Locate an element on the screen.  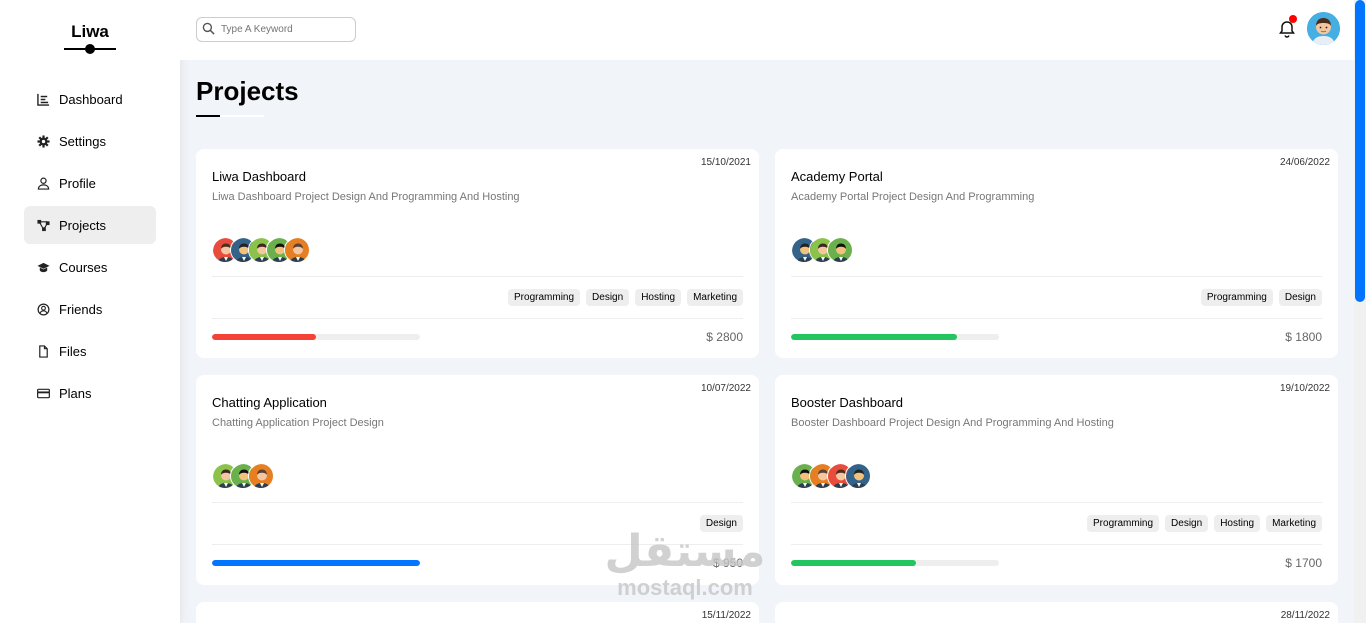
project-price: $ 950 is located at coordinates (727, 563).